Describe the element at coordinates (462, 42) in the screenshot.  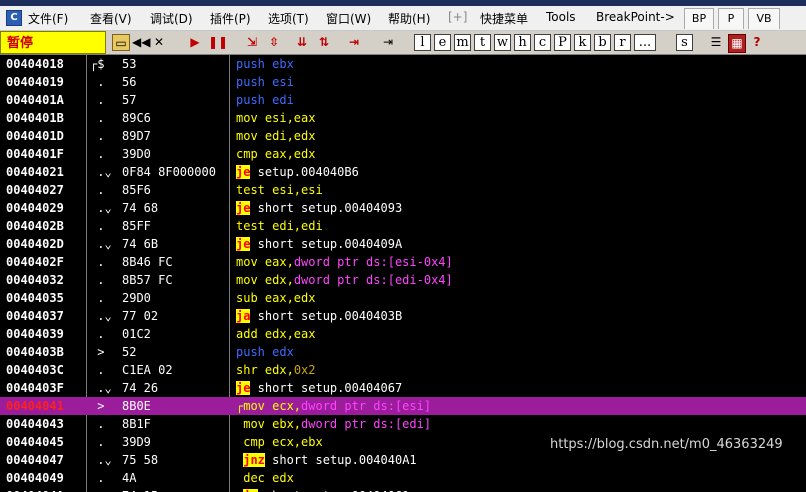
I see `memory-button: m` at that location.